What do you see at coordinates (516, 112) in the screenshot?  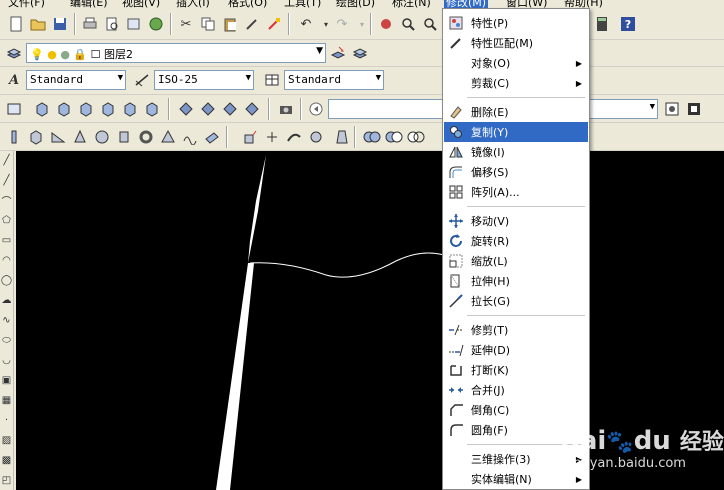 I see `menu-item-erase: 删除(E)` at bounding box center [516, 112].